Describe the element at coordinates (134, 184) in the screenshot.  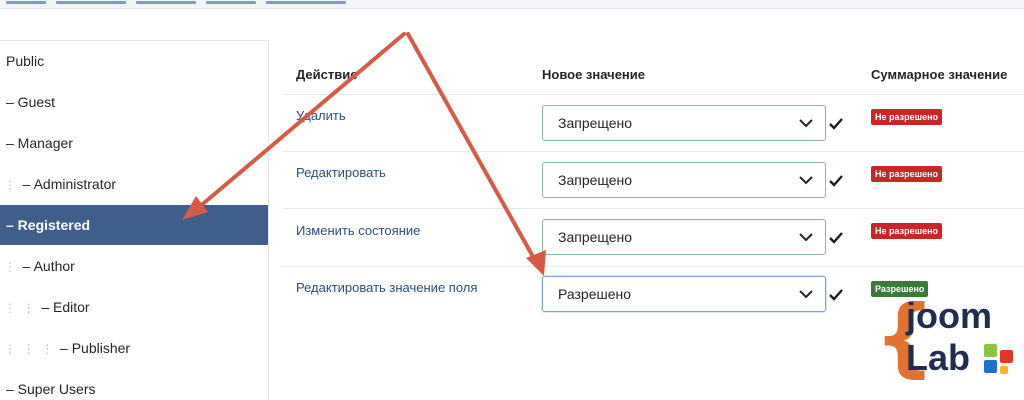
I see `tree-item-administrator: ⋮ – Administrator` at that location.